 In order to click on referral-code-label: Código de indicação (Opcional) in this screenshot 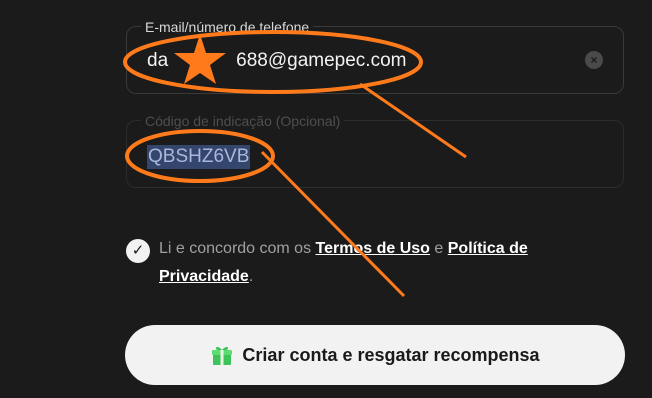, I will do `click(243, 121)`.